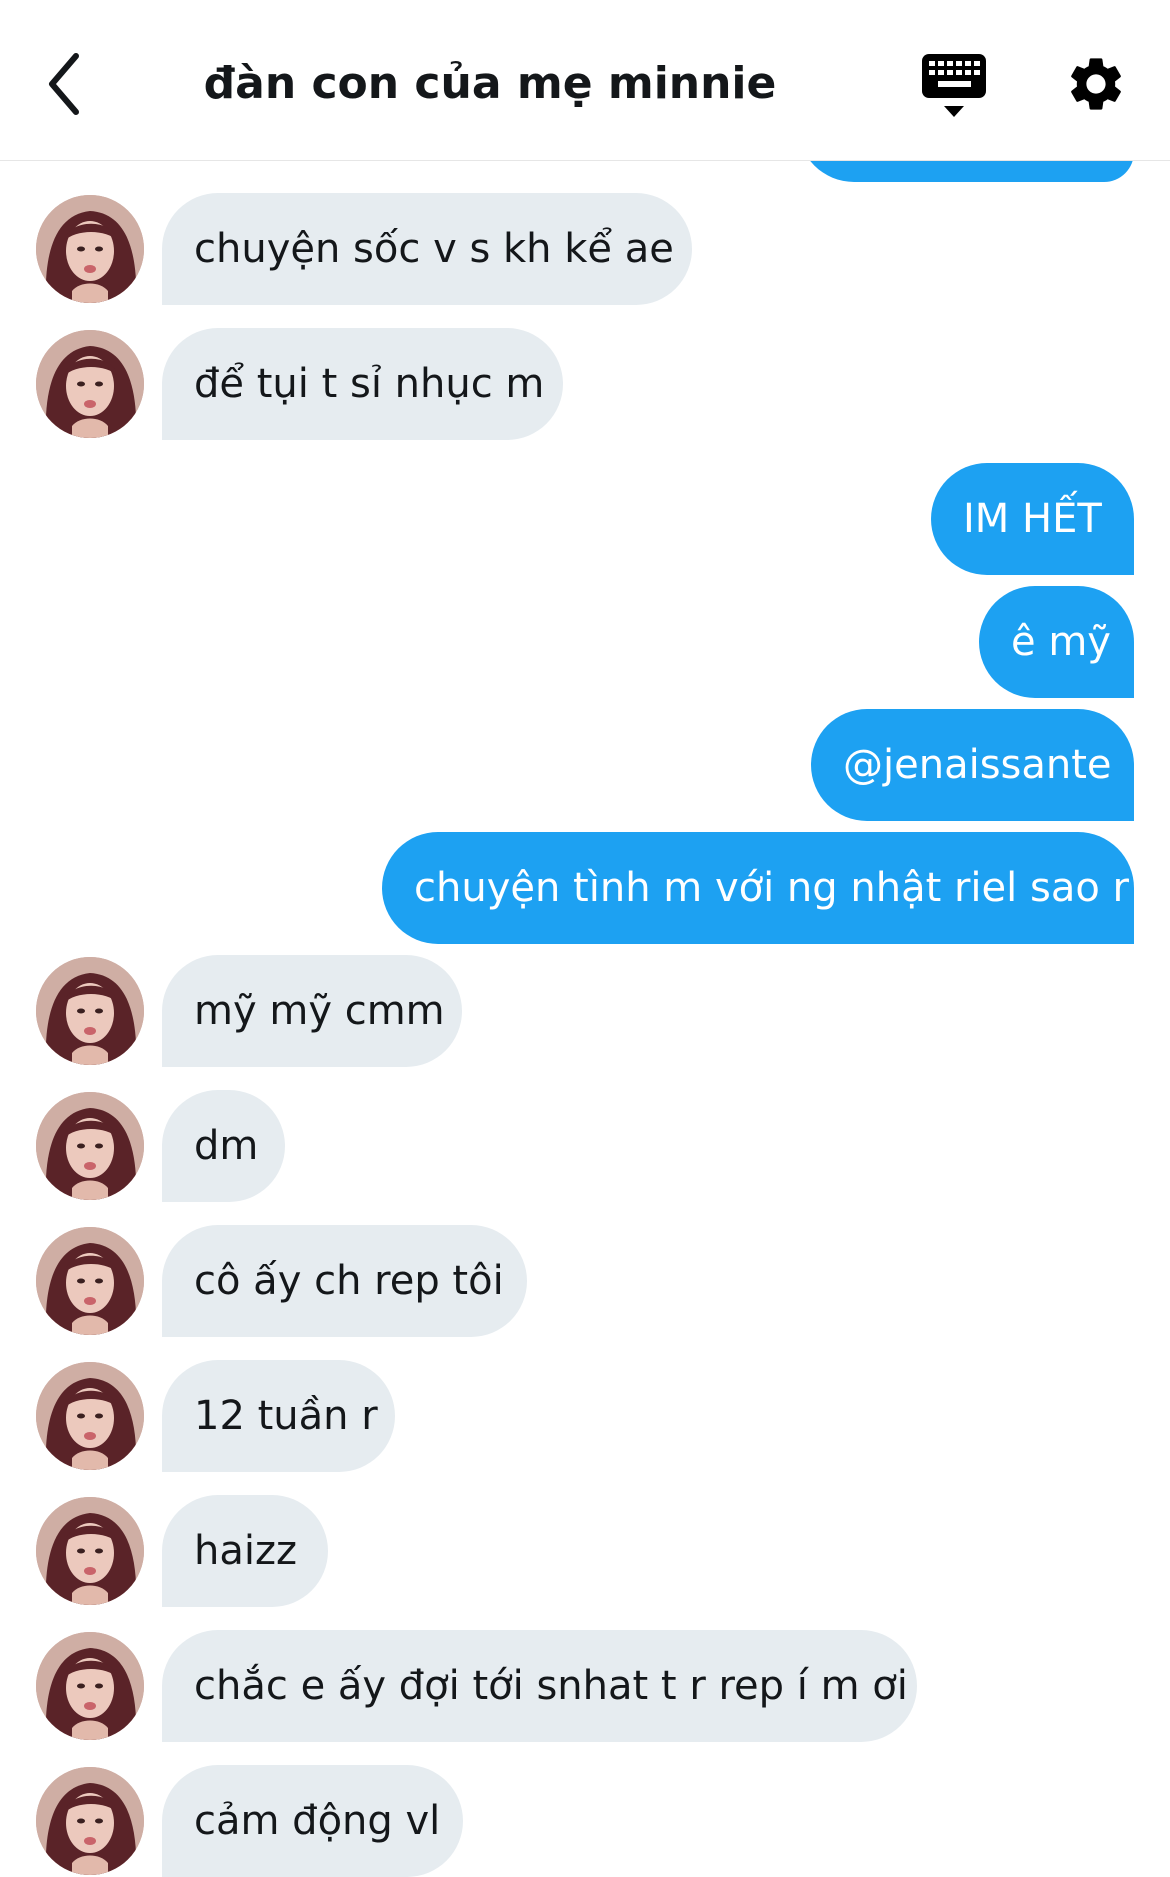  Describe the element at coordinates (286, 1416) in the screenshot. I see `message-text: 12 tuần r` at that location.